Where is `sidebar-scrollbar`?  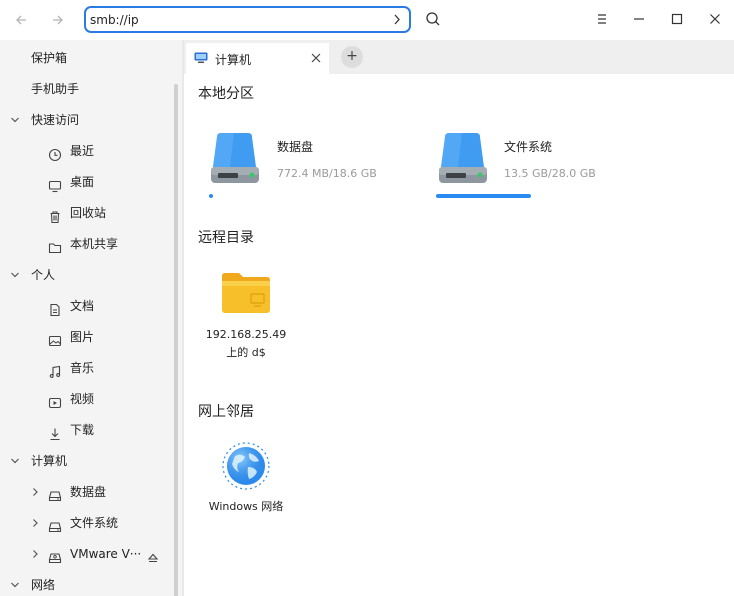 sidebar-scrollbar is located at coordinates (176, 340).